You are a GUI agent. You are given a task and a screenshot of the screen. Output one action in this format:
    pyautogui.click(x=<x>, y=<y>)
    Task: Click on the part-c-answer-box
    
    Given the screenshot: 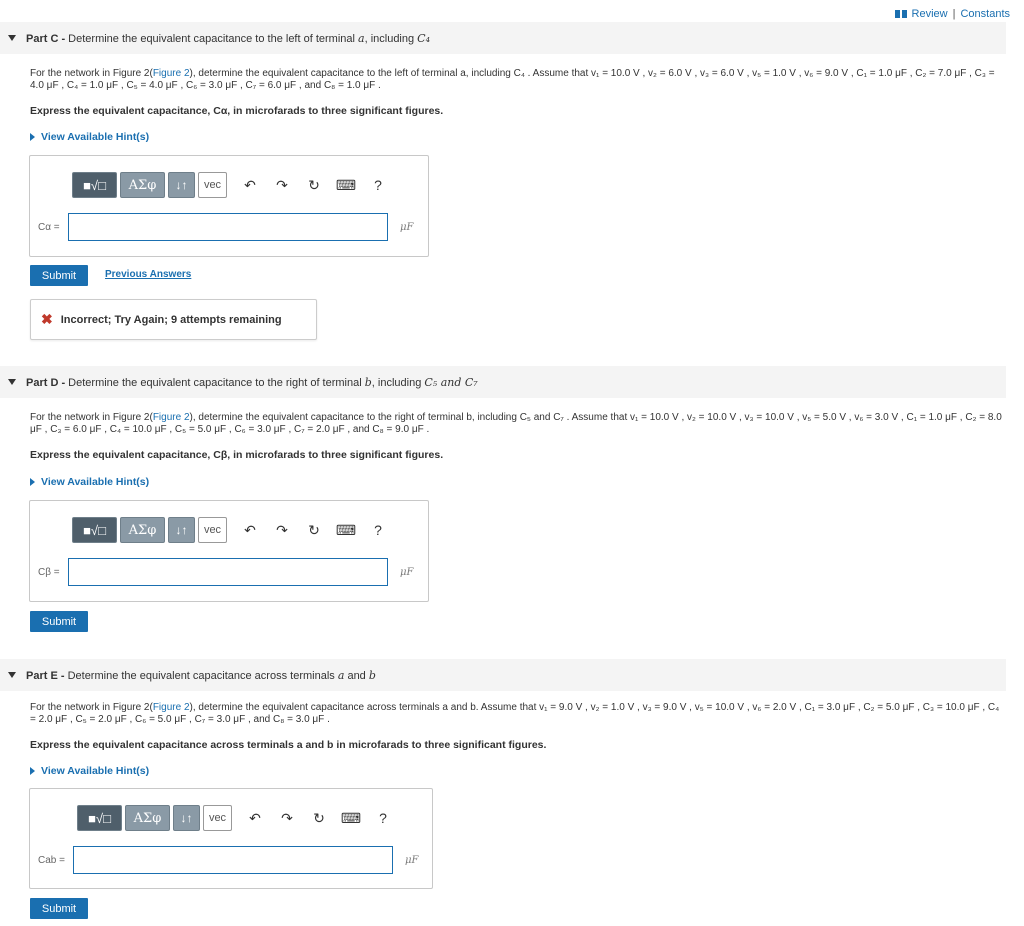 What is the action you would take?
    pyautogui.click(x=229, y=206)
    